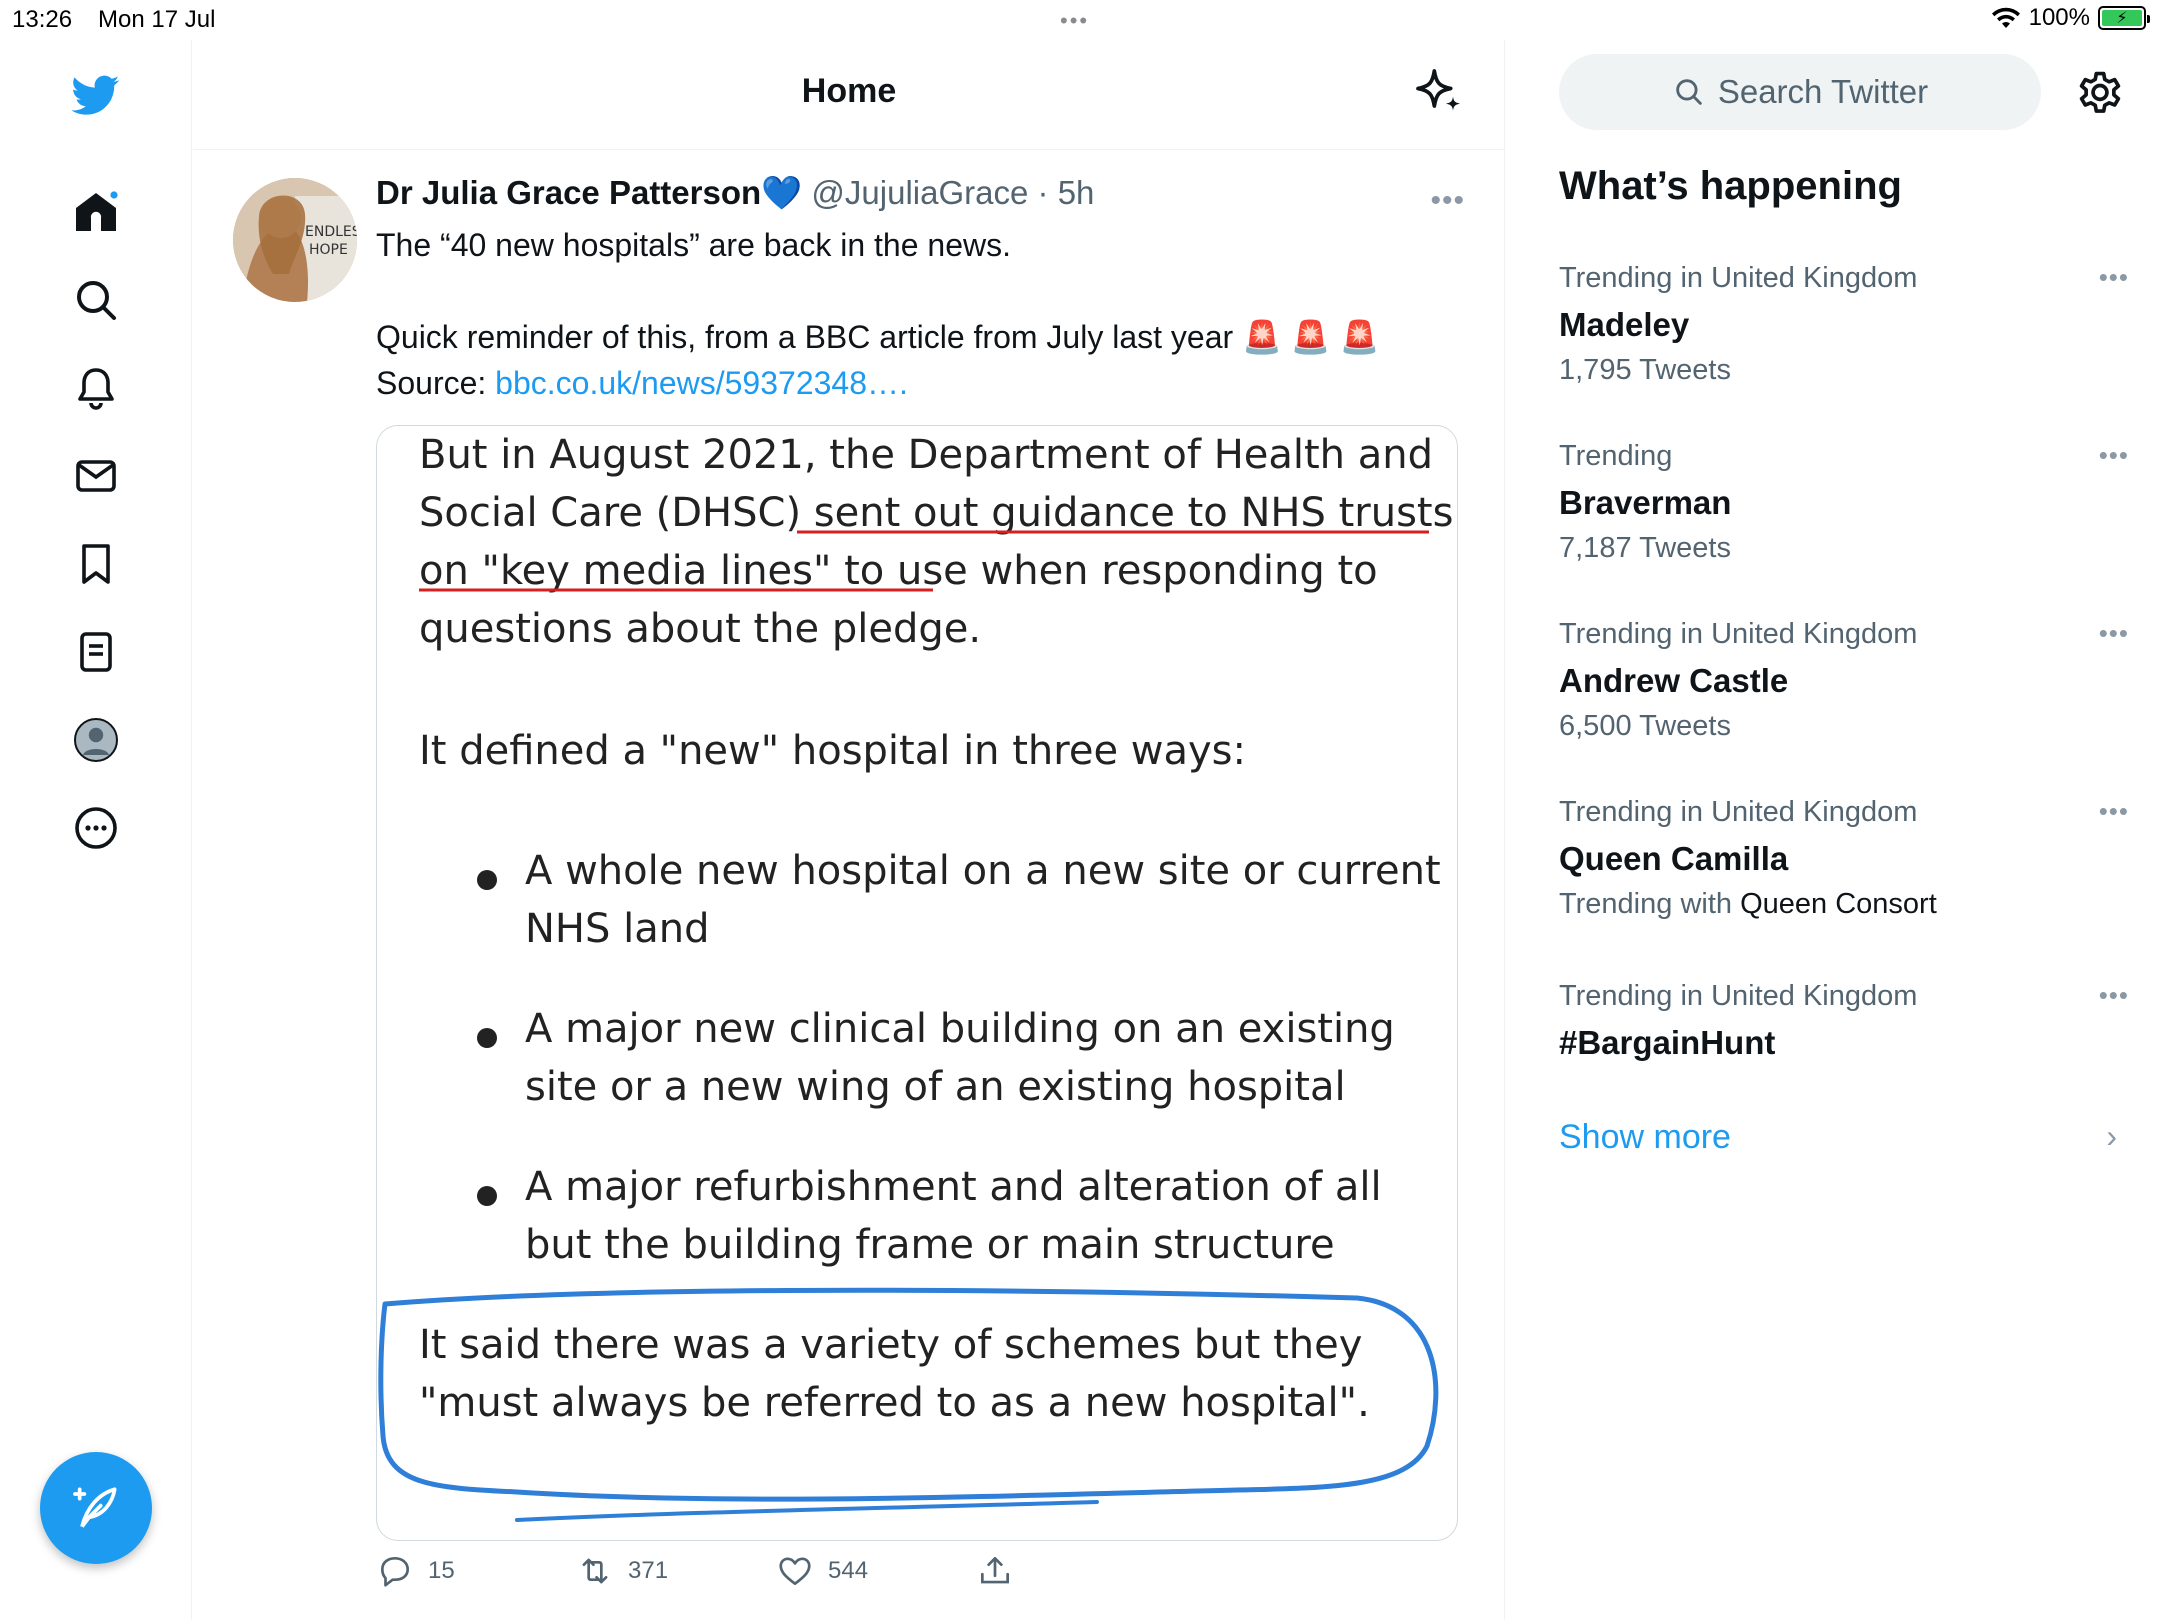 The width and height of the screenshot is (2160, 1620). What do you see at coordinates (1645, 370) in the screenshot?
I see `trend-count: 1,795 Tweets` at bounding box center [1645, 370].